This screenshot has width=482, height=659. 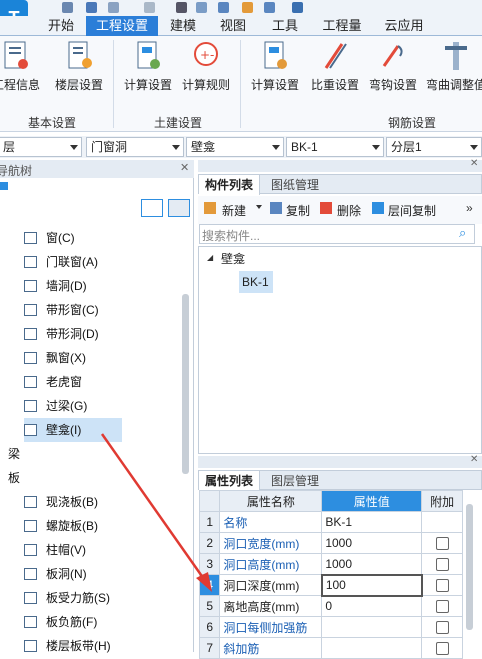 What do you see at coordinates (156, 512) in the screenshot?
I see `annotation-arrow` at bounding box center [156, 512].